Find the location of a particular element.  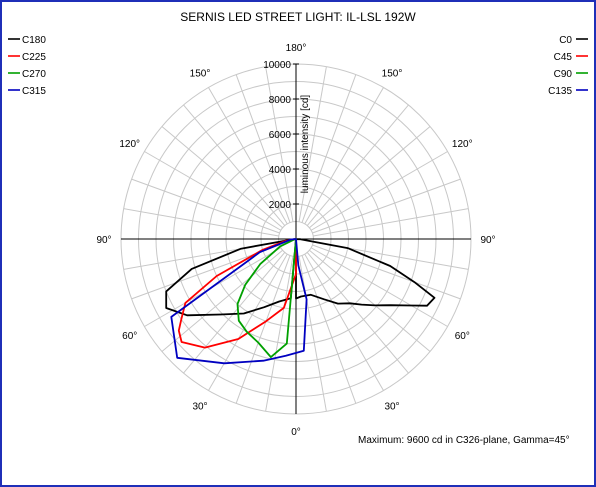

series-layer is located at coordinates (300, 301).